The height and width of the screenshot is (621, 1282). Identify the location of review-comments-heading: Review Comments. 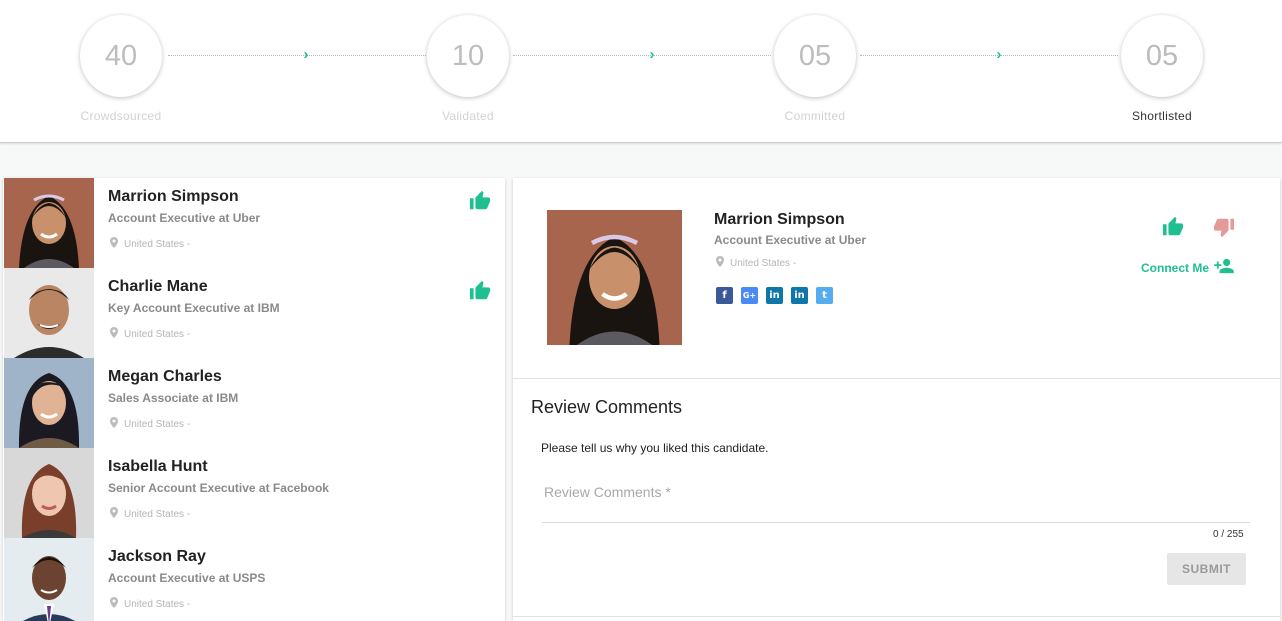
(607, 407).